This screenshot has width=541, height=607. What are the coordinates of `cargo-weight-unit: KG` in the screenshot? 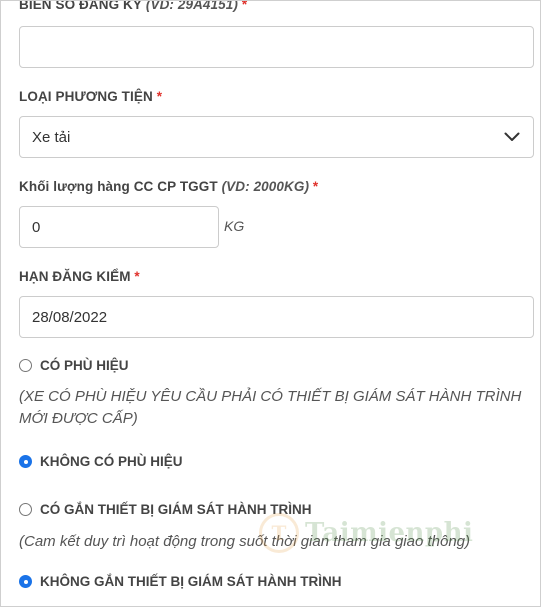 It's located at (234, 226).